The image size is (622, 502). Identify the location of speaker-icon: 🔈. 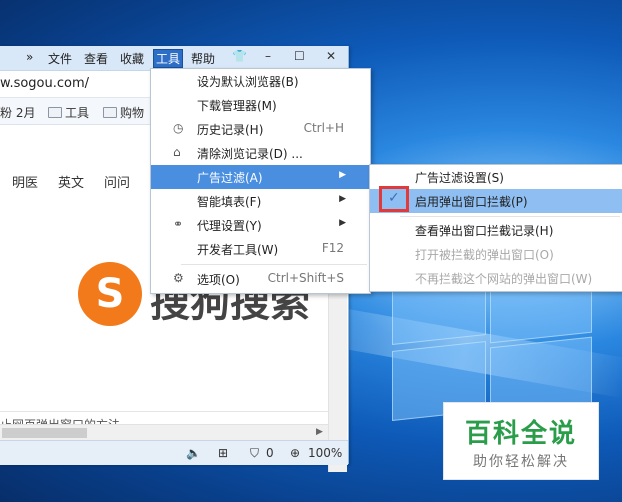
(193, 453).